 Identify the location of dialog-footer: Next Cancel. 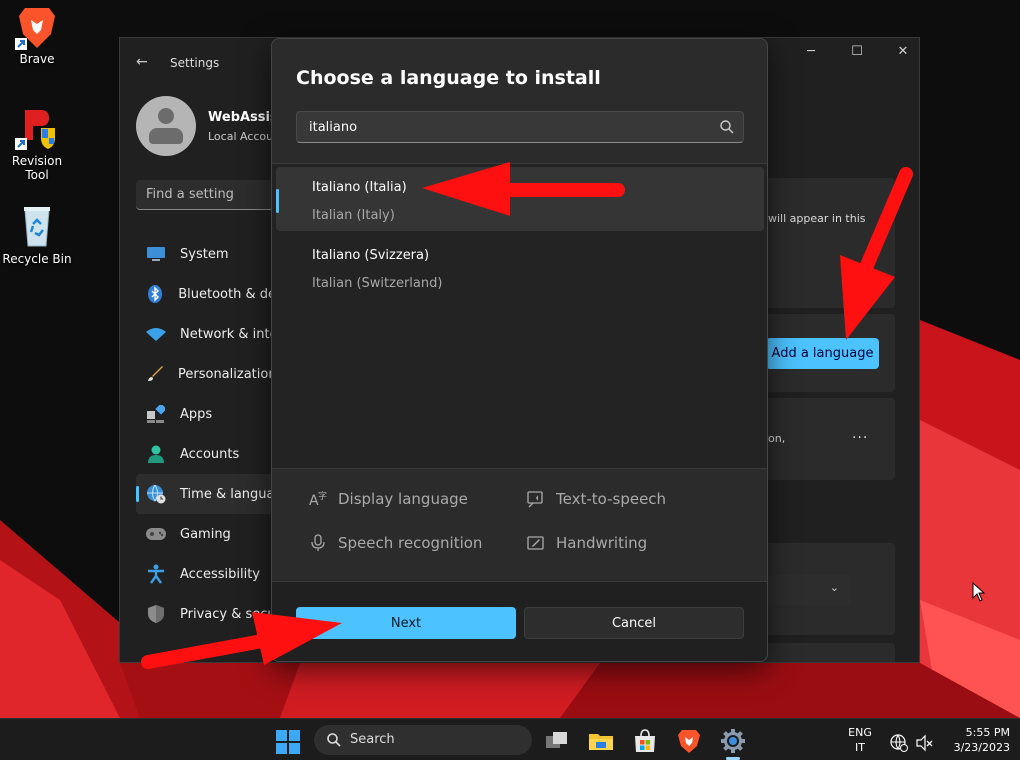
(519, 621).